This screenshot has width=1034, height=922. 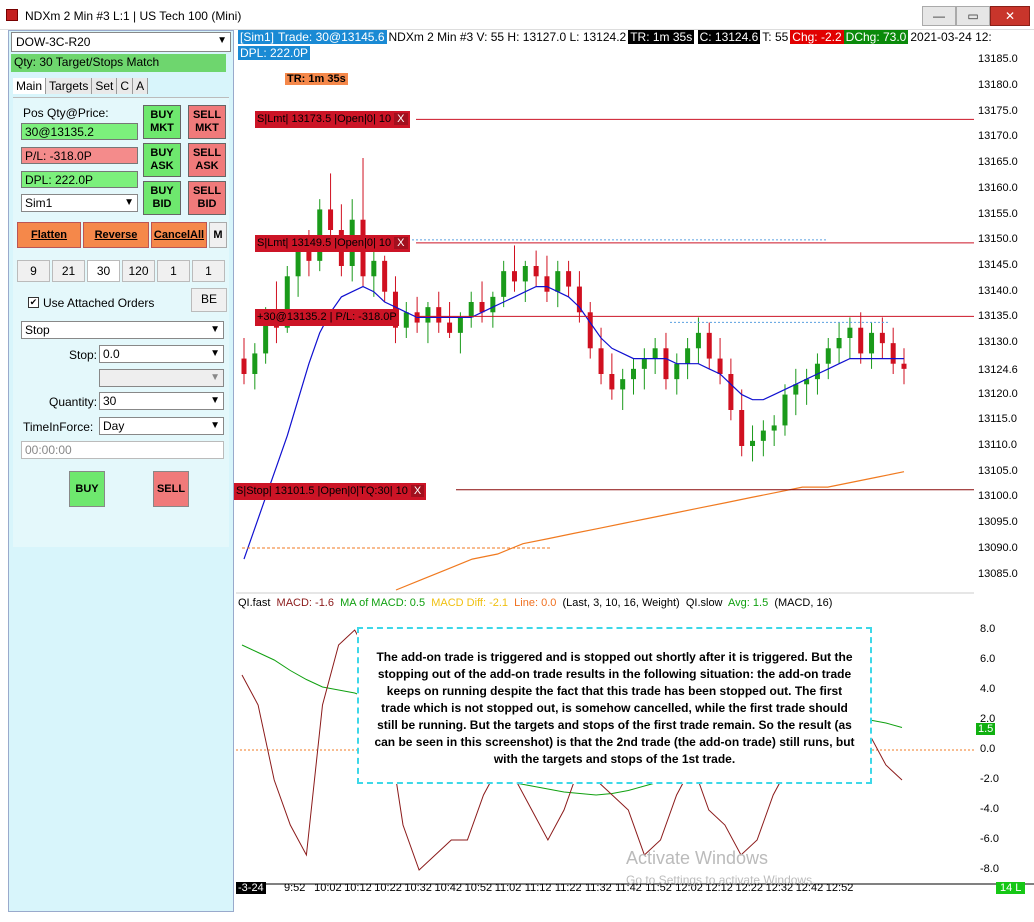 I want to click on qty-30-button: 30, so click(x=103, y=271).